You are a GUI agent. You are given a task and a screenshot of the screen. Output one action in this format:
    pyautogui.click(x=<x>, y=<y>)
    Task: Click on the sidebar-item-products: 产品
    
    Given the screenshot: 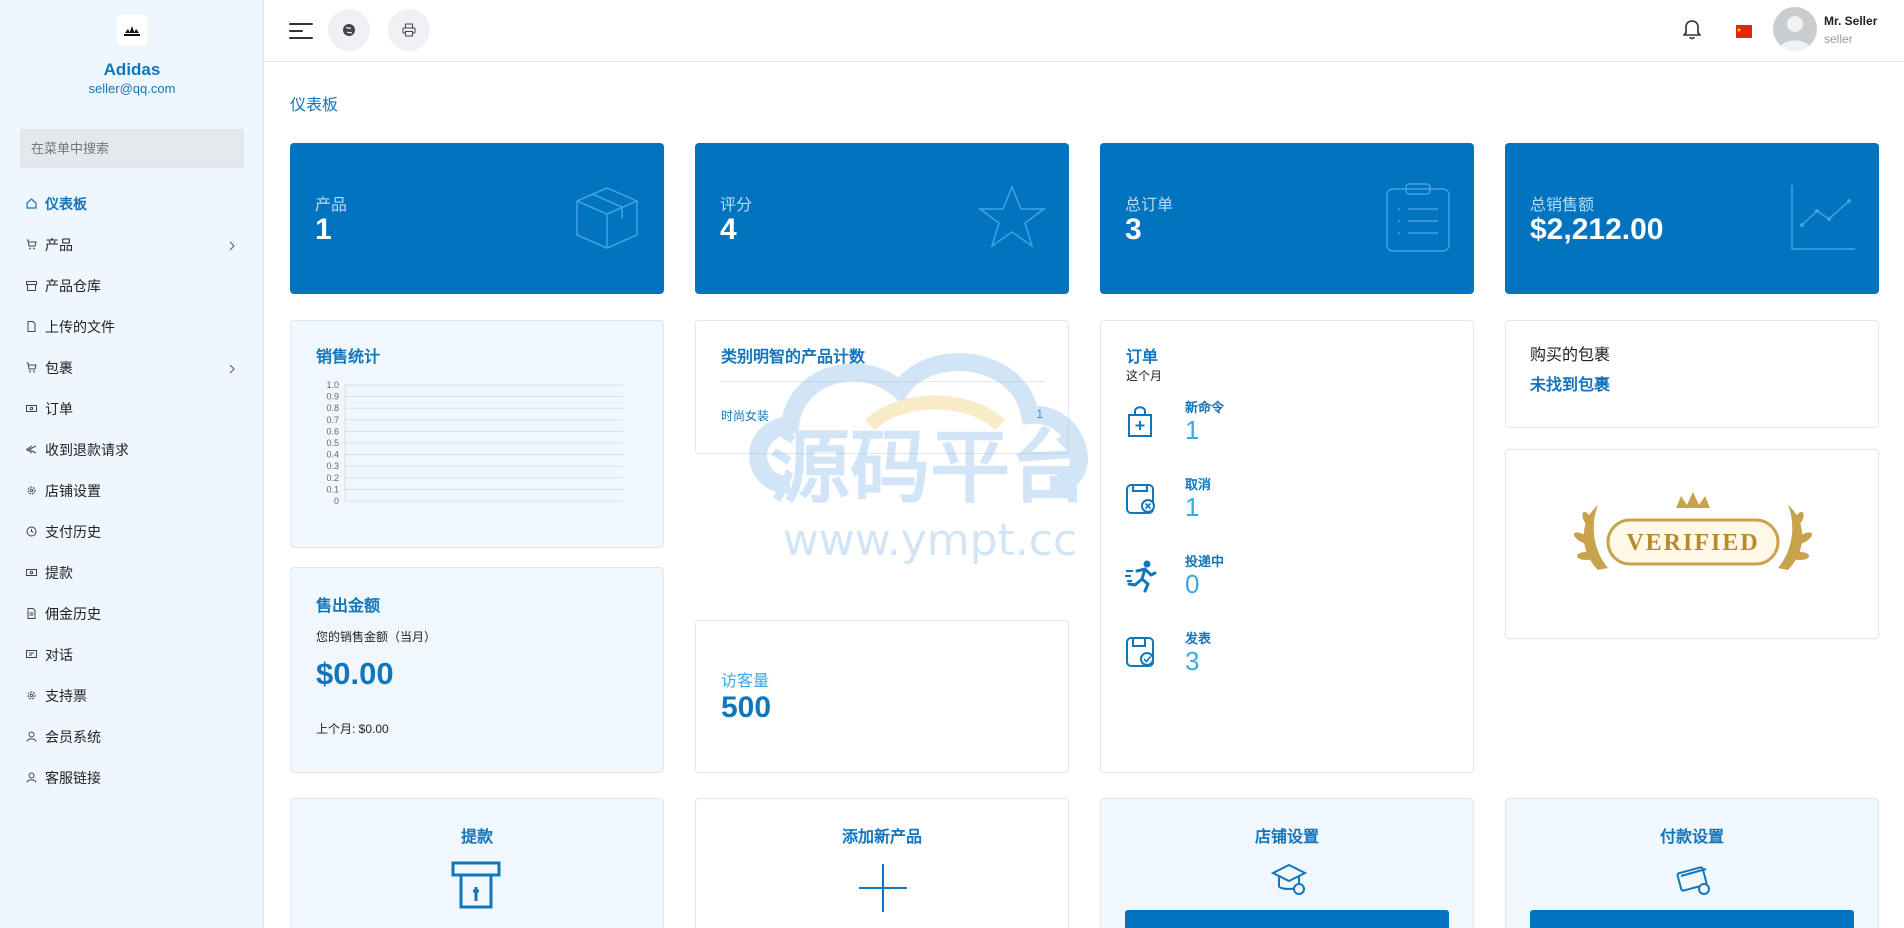 What is the action you would take?
    pyautogui.click(x=132, y=244)
    